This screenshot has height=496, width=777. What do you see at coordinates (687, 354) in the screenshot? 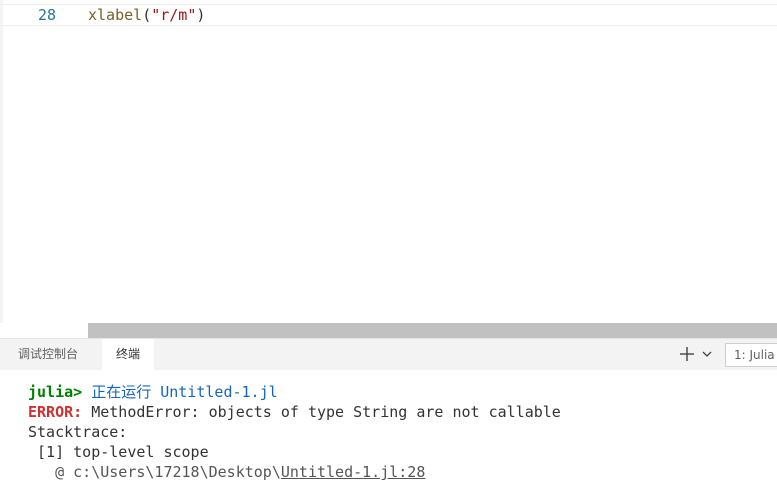
I see `plus-icon` at bounding box center [687, 354].